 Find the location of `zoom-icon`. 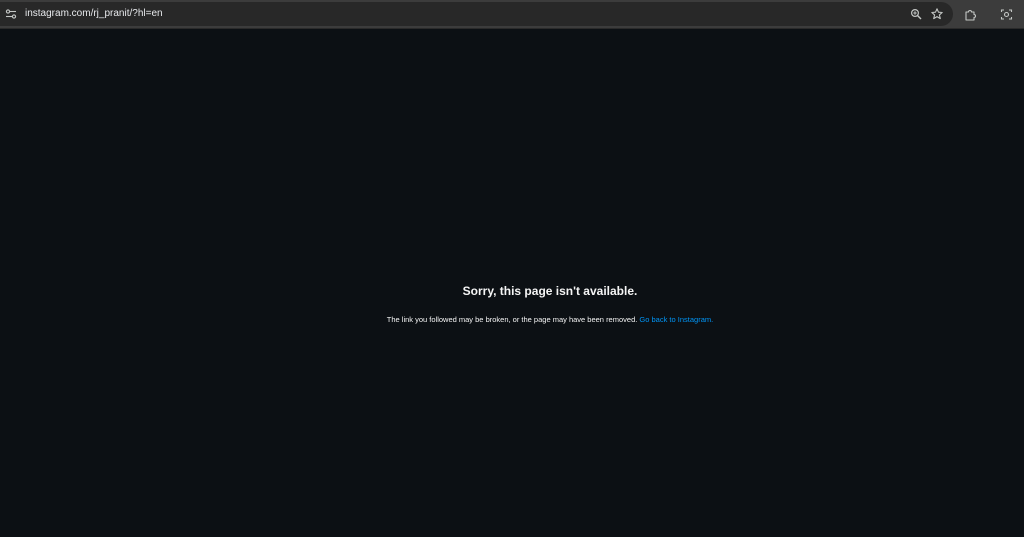

zoom-icon is located at coordinates (916, 14).